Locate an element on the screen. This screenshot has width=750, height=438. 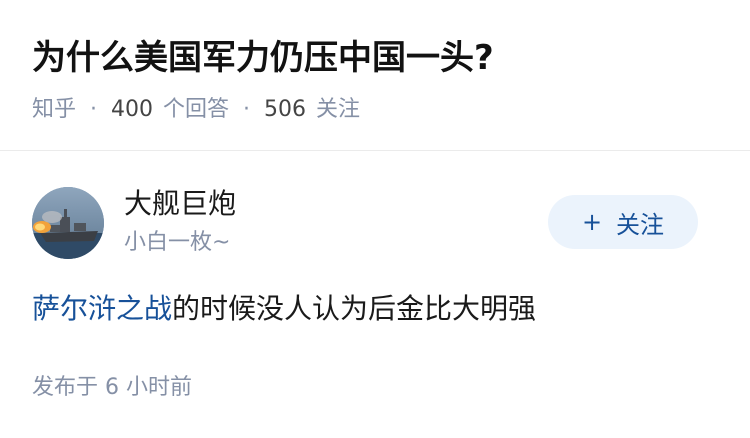
author-avatar is located at coordinates (68, 223).